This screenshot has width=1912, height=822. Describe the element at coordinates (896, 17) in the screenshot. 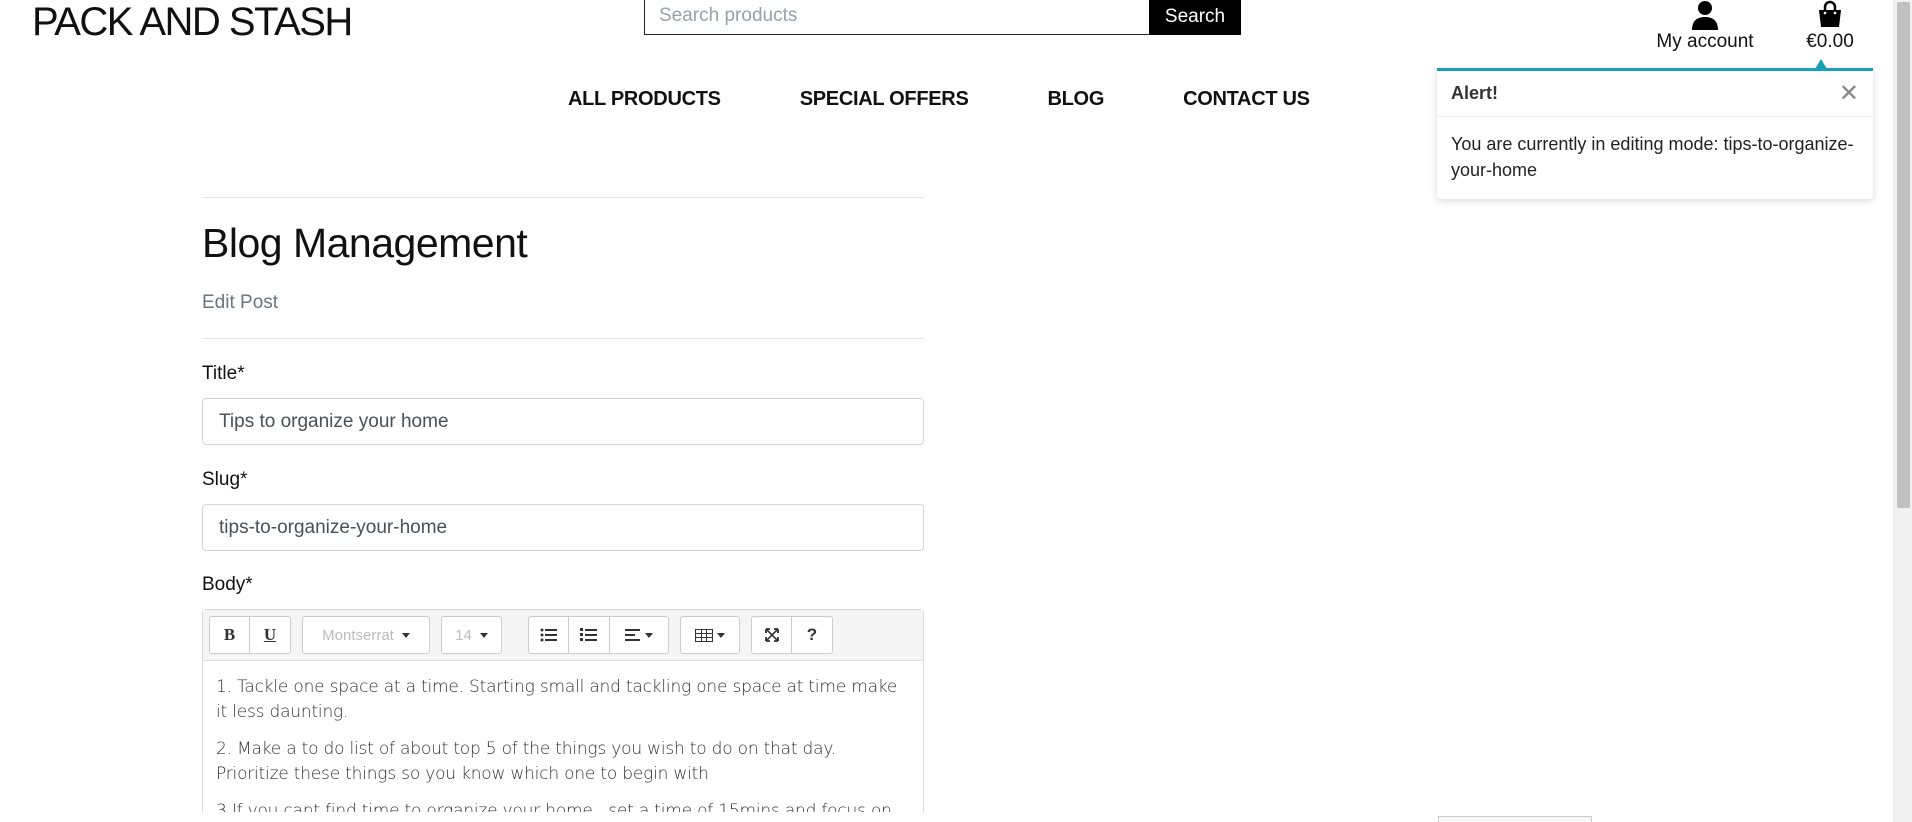

I see `search-input` at that location.